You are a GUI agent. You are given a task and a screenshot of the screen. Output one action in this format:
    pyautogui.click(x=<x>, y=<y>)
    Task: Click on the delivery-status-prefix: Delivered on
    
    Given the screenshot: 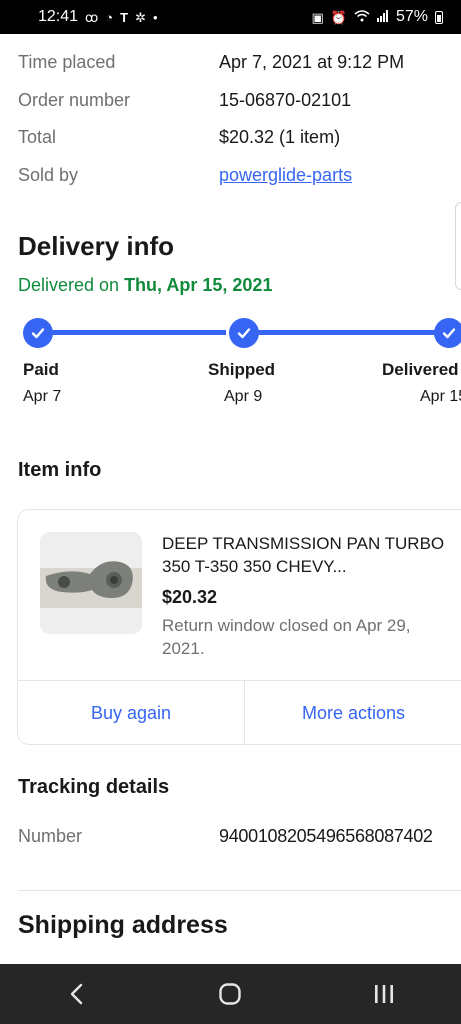 What is the action you would take?
    pyautogui.click(x=71, y=285)
    